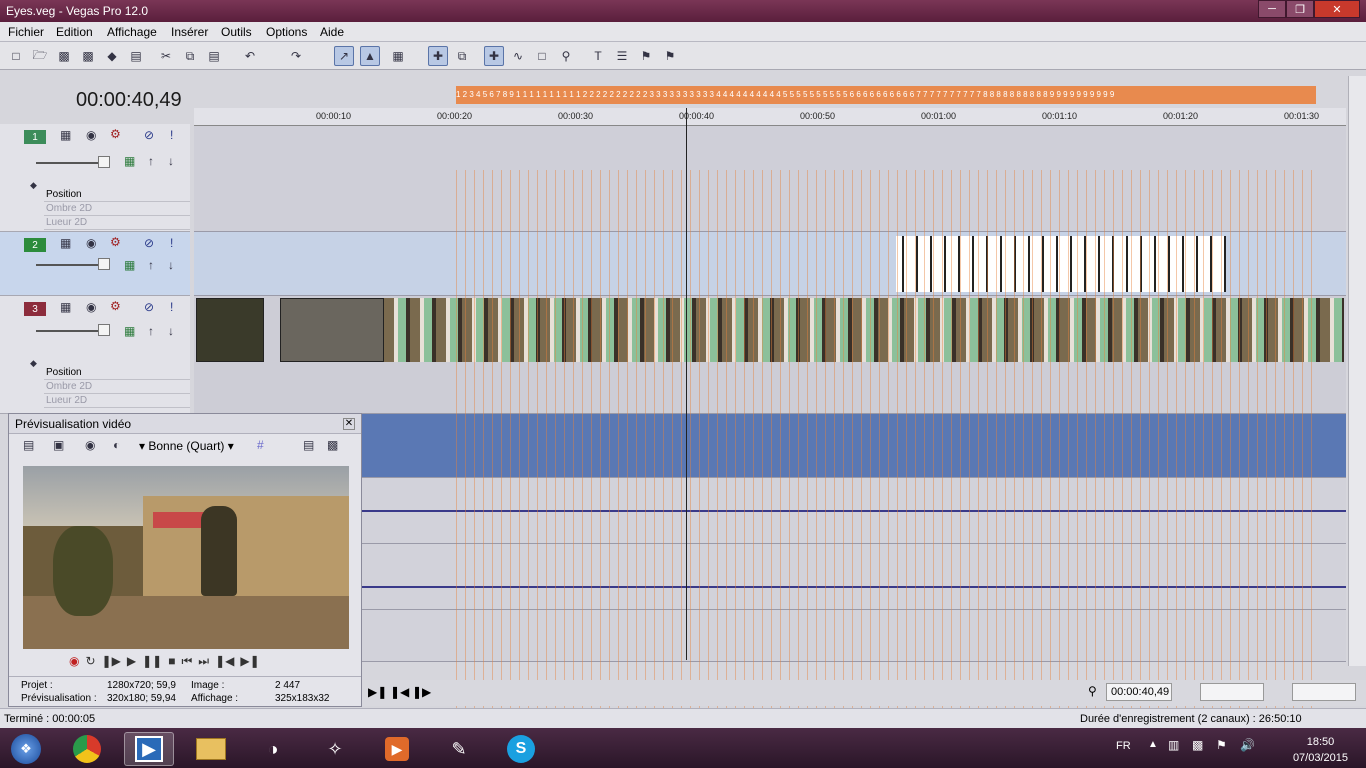 The image size is (1366, 768). What do you see at coordinates (117, 223) in the screenshot?
I see `envelope-lueur-2d: Lueur 2D` at bounding box center [117, 223].